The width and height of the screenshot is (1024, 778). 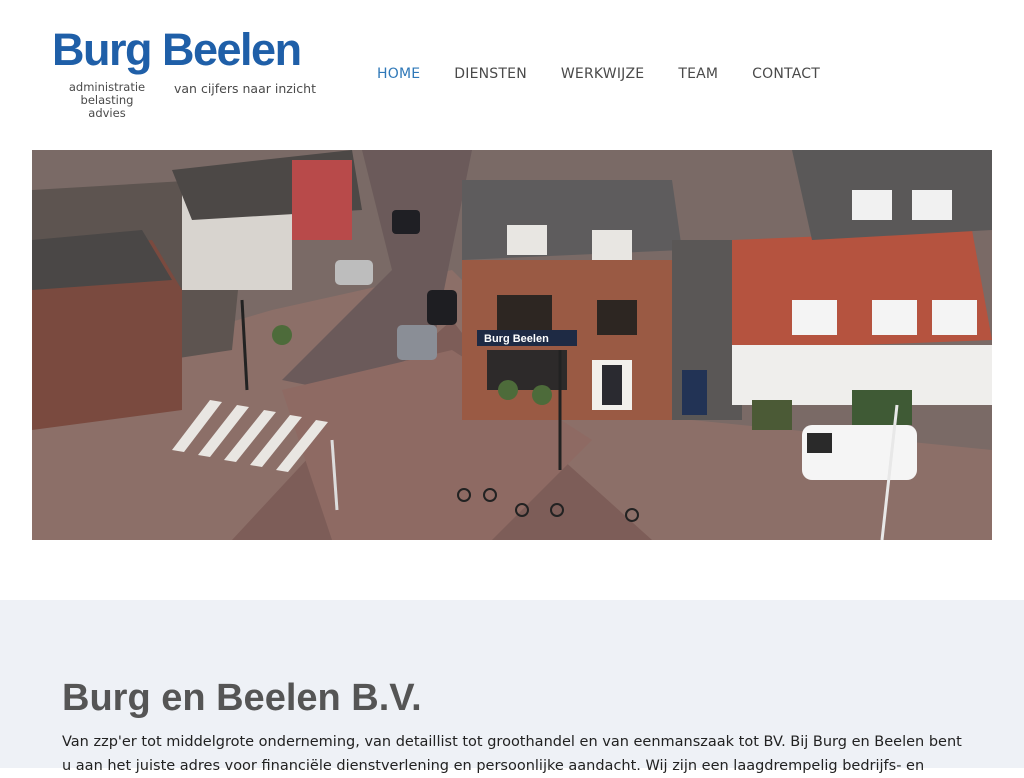 What do you see at coordinates (698, 74) in the screenshot?
I see `nav-item-team: TEAM` at bounding box center [698, 74].